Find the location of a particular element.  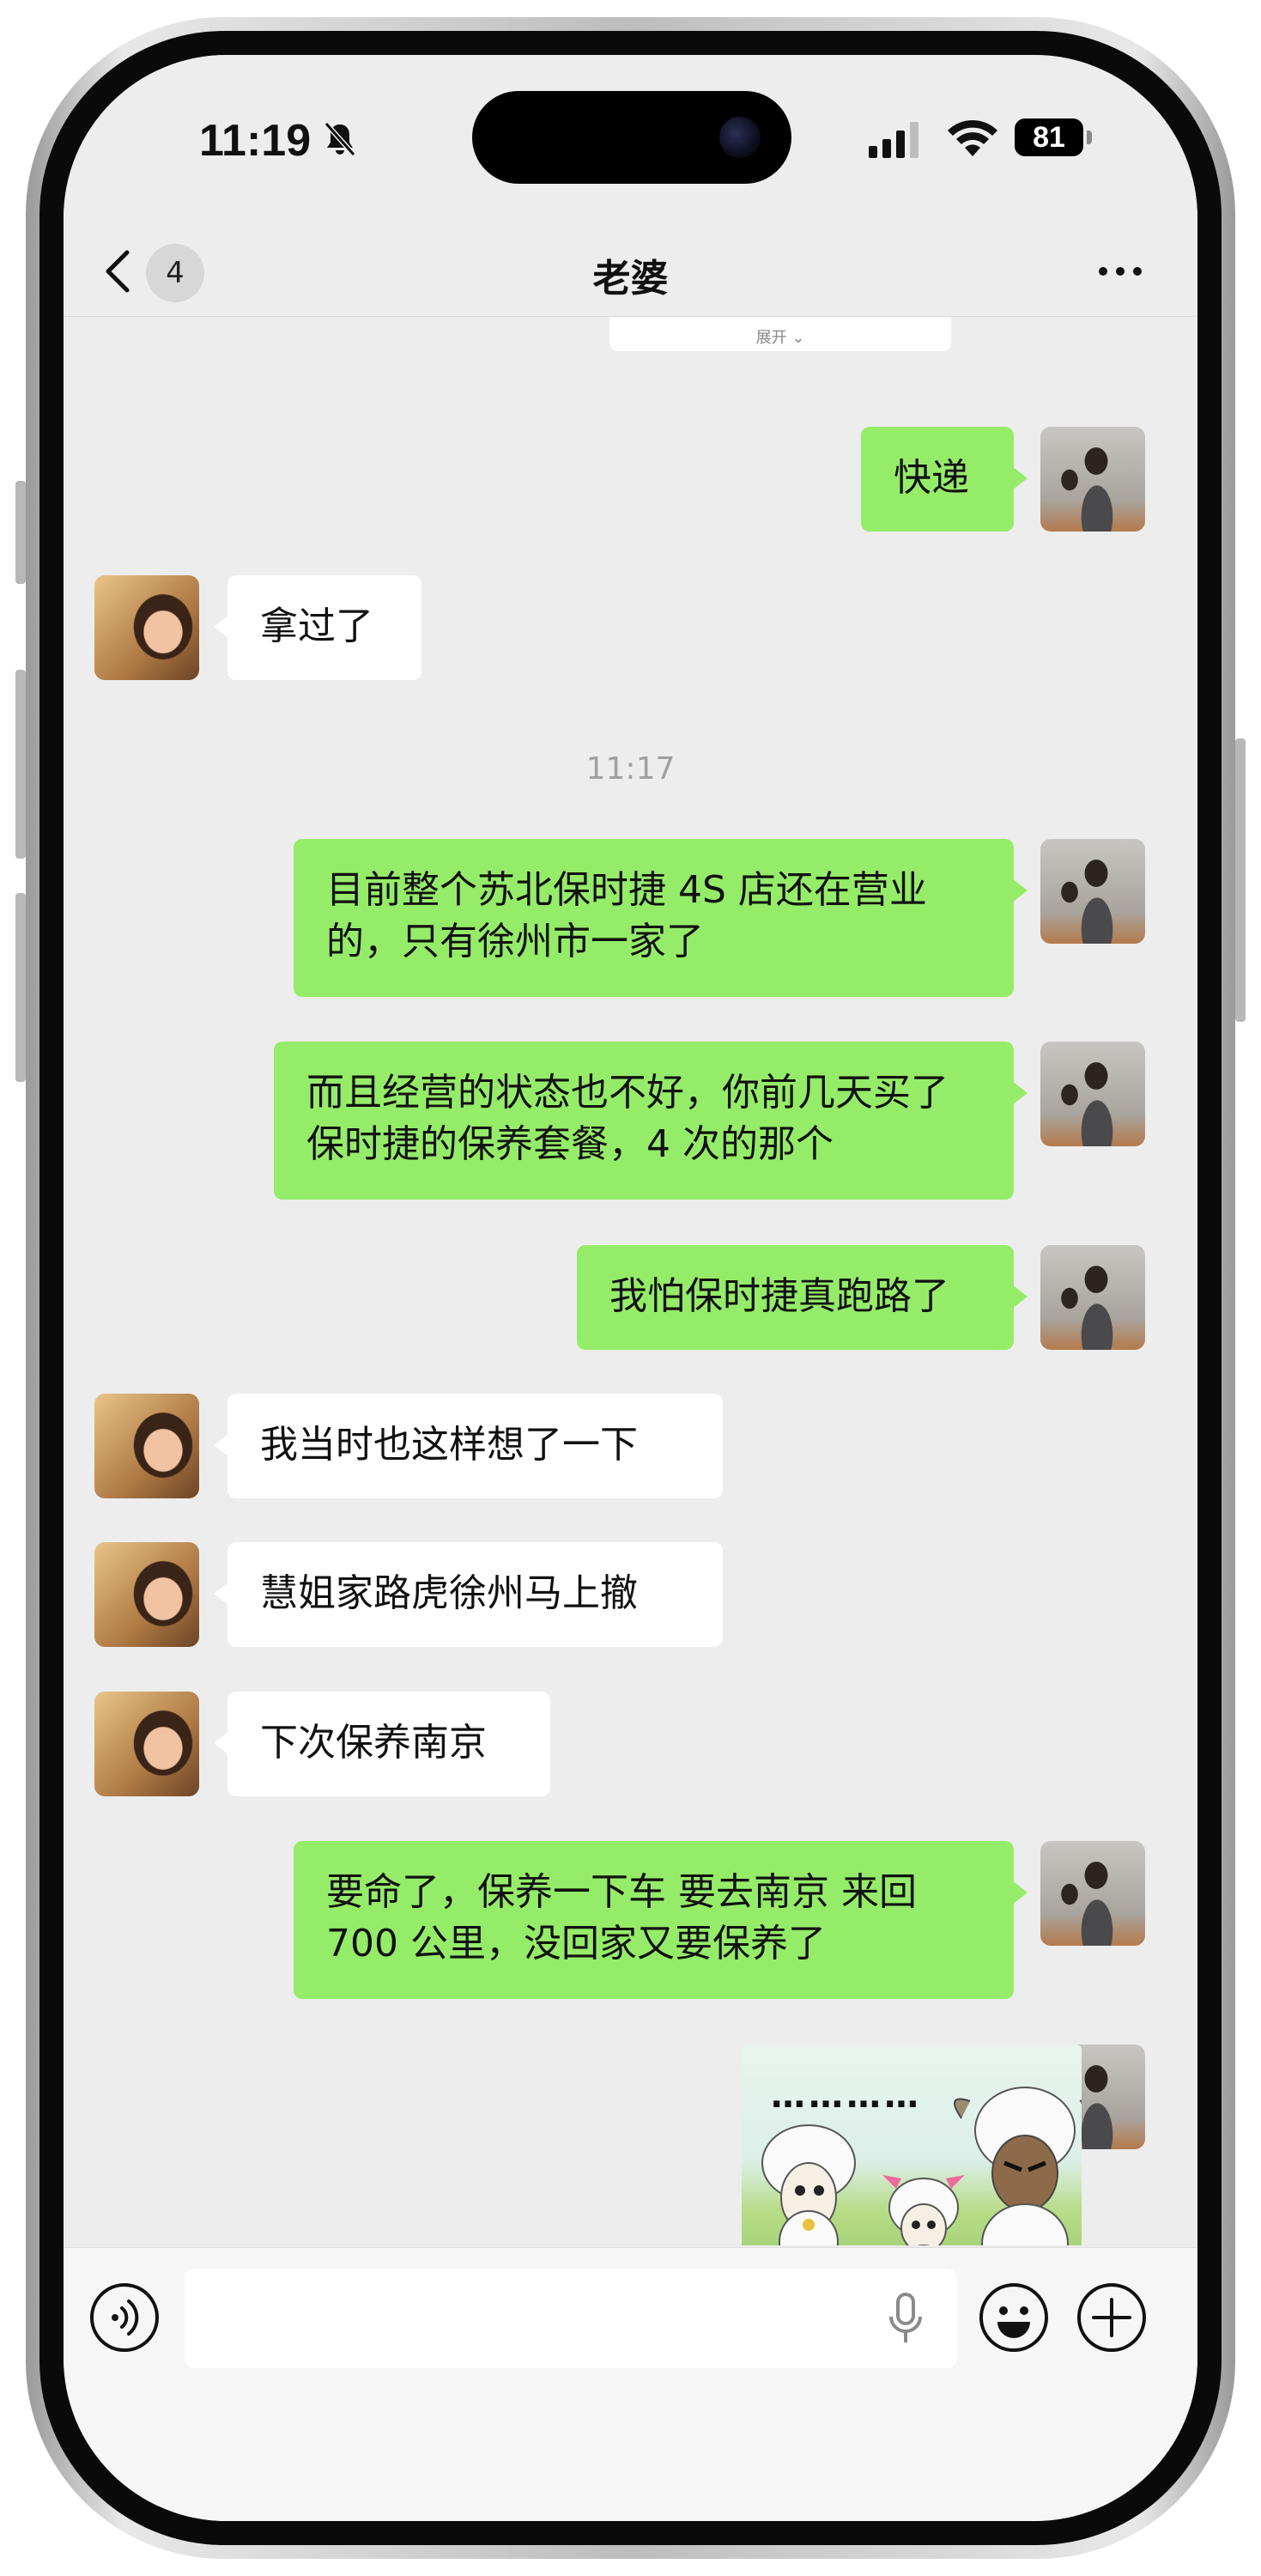

collapsed-message-card: 展开 ⌄ is located at coordinates (780, 334).